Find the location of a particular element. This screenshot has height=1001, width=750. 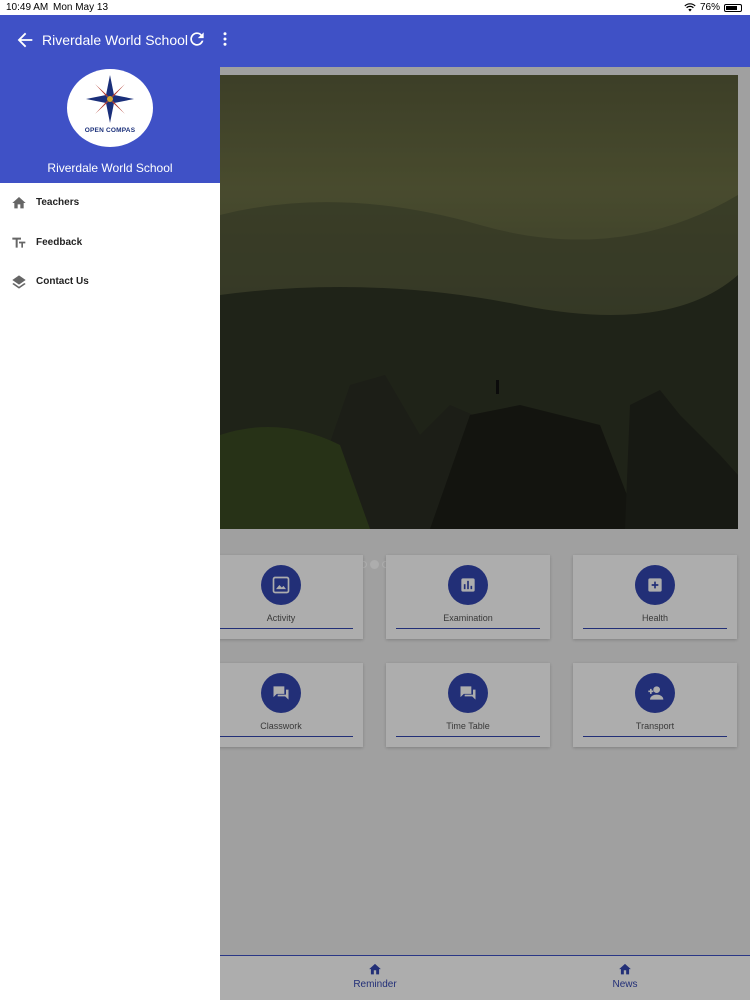

back-arrow-icon is located at coordinates (25, 40).